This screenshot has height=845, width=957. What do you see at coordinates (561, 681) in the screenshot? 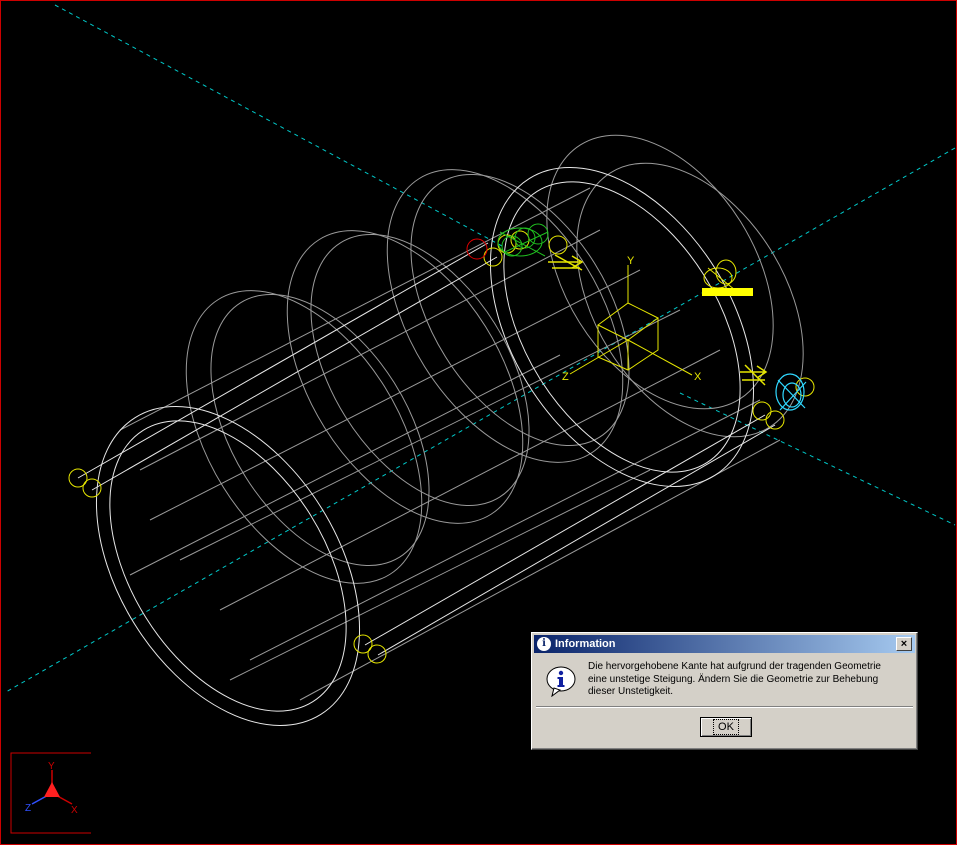
I see `information-balloon-icon` at bounding box center [561, 681].